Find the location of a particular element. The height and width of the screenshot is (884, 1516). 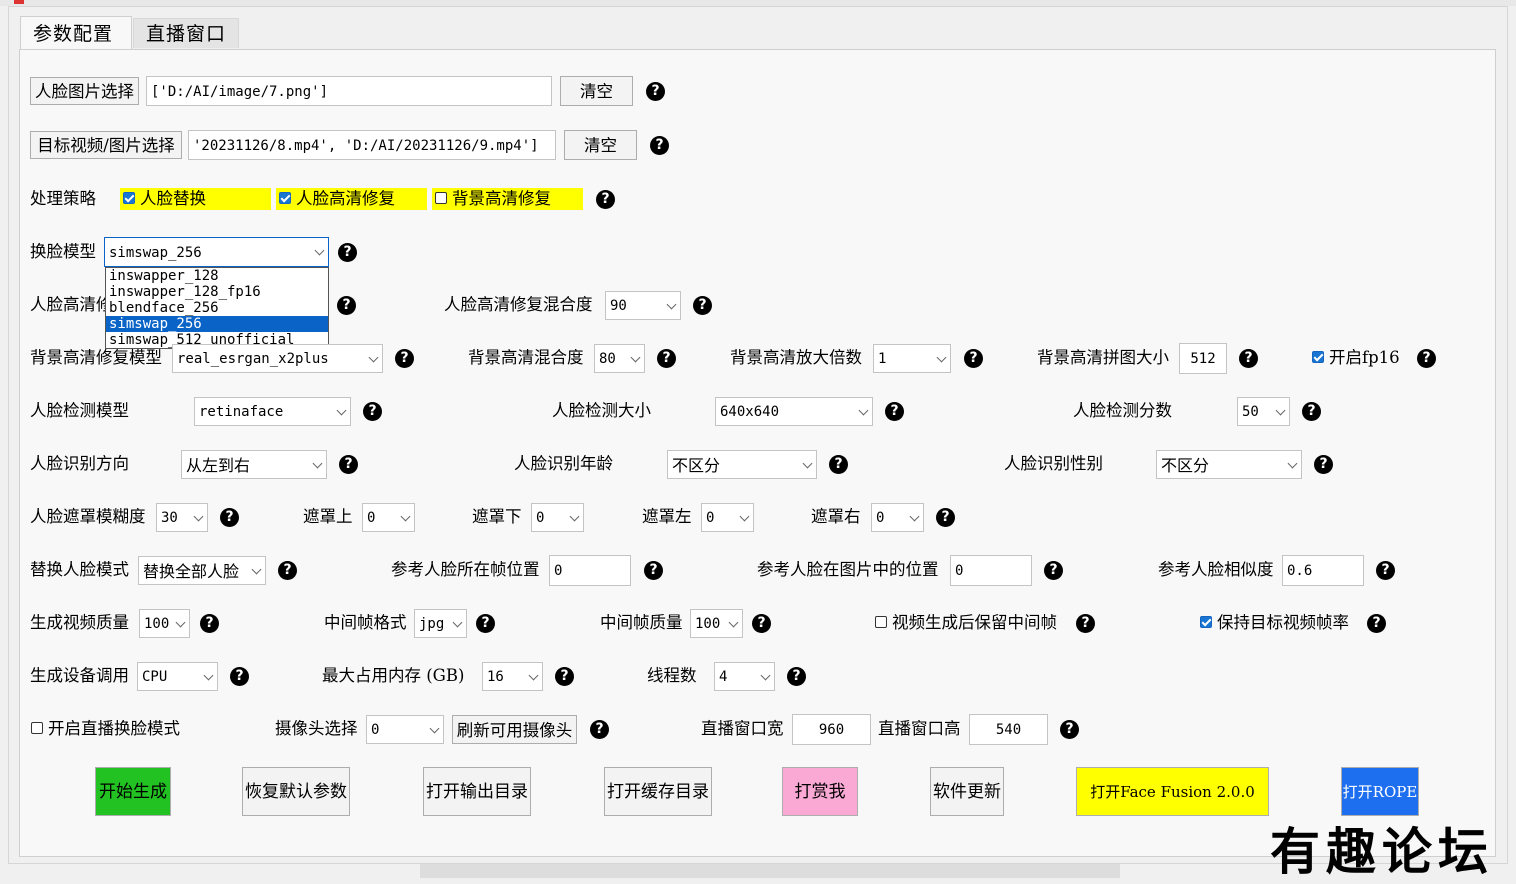

target-select-button: 目标视频/图片选择 is located at coordinates (106, 145).